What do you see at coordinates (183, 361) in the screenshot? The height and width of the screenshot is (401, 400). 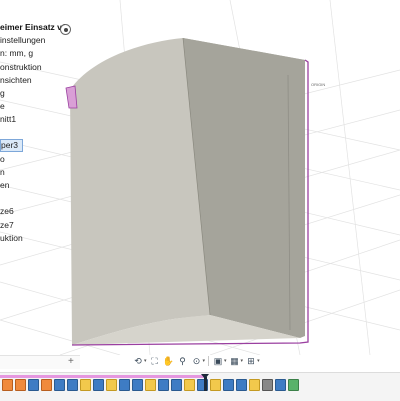 I see `zoom-icon: ⚲` at bounding box center [183, 361].